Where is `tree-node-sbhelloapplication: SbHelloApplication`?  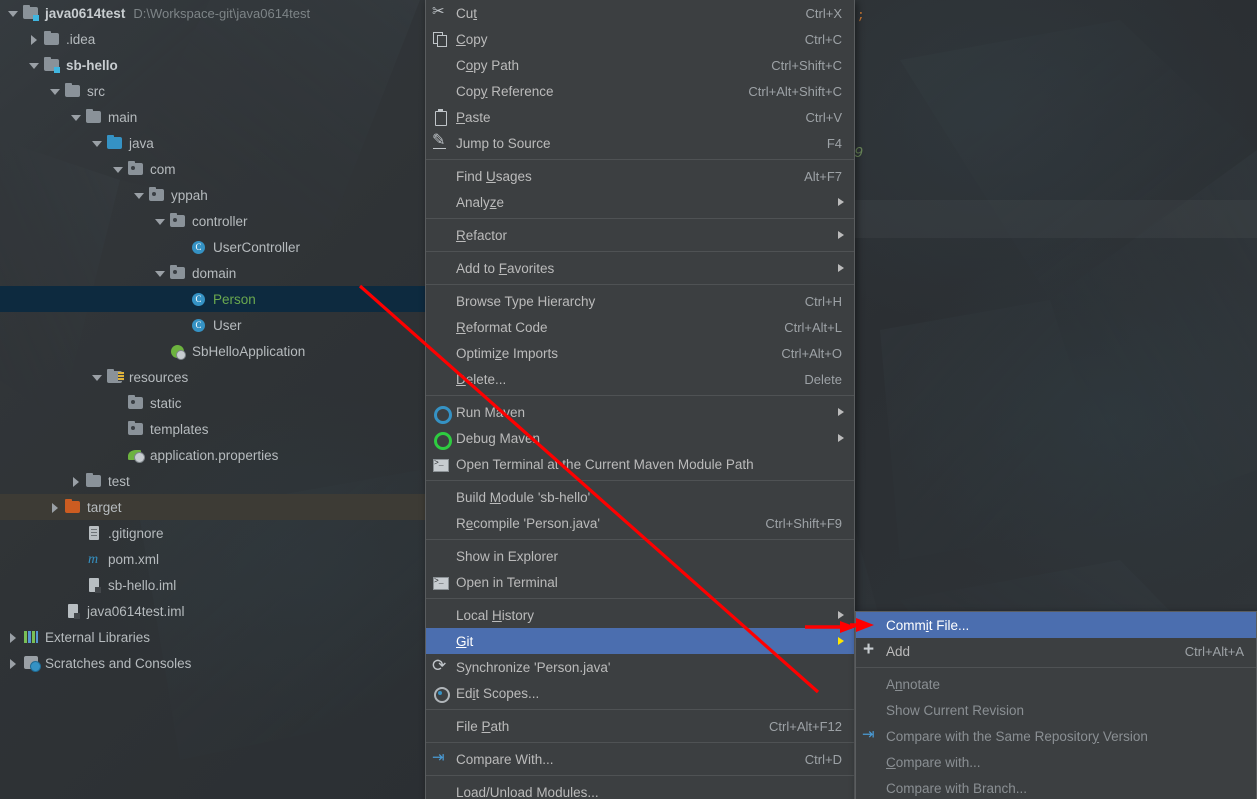 tree-node-sbhelloapplication: SbHelloApplication is located at coordinates (212, 351).